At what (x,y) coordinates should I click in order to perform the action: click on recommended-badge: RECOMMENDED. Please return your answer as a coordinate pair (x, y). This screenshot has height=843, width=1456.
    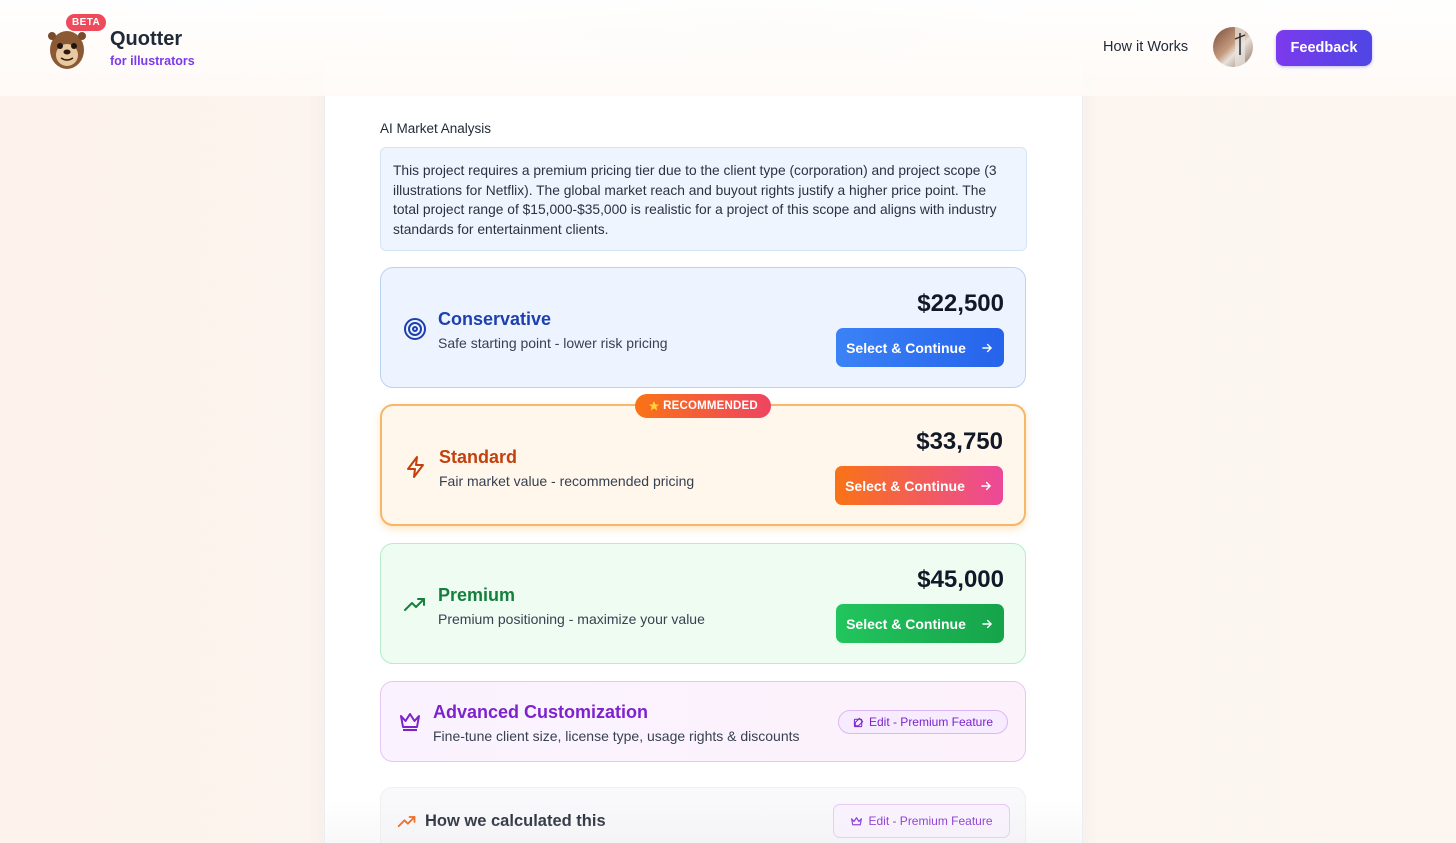
    Looking at the image, I should click on (703, 406).